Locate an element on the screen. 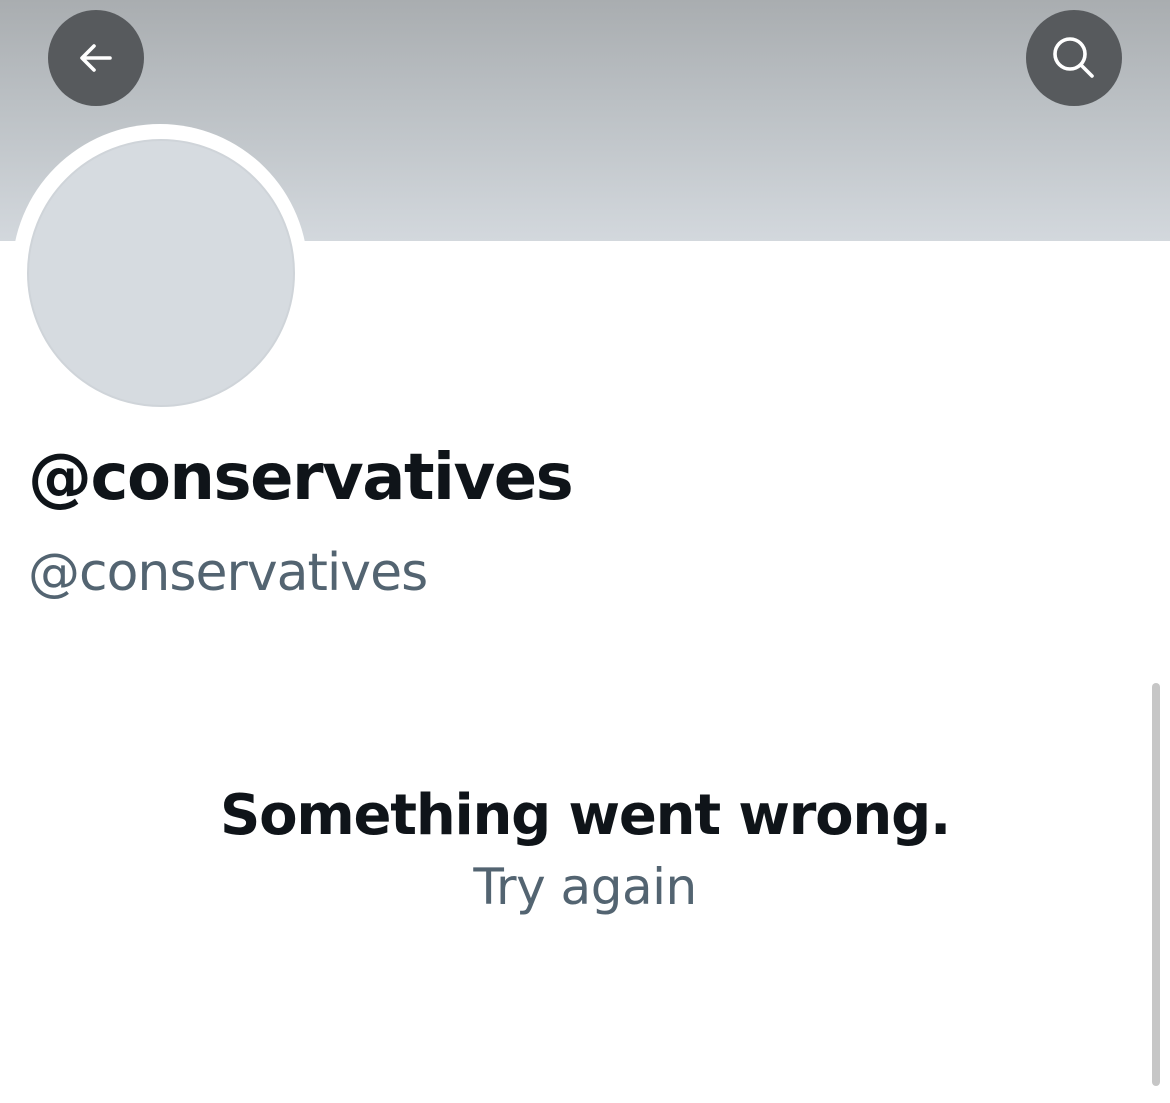  search-button is located at coordinates (1074, 58).